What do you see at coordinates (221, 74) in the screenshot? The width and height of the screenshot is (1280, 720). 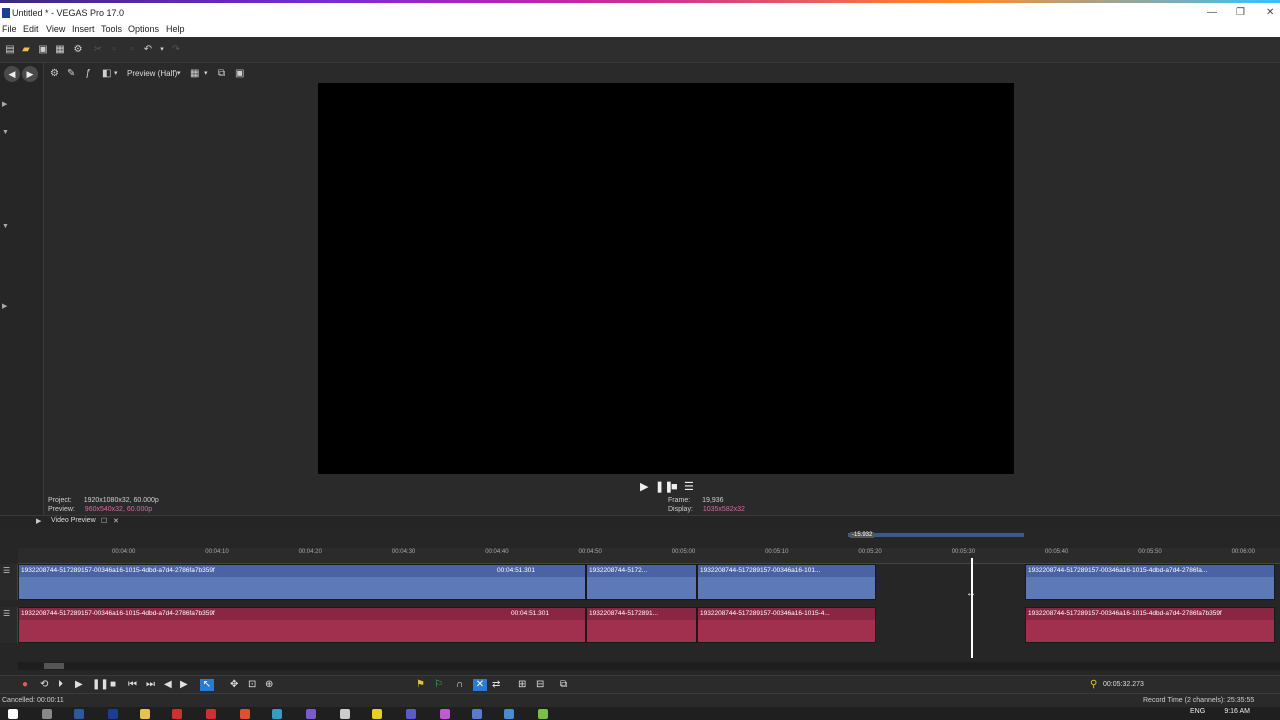 I see `copy-snapshot-icon: ⧉` at bounding box center [221, 74].